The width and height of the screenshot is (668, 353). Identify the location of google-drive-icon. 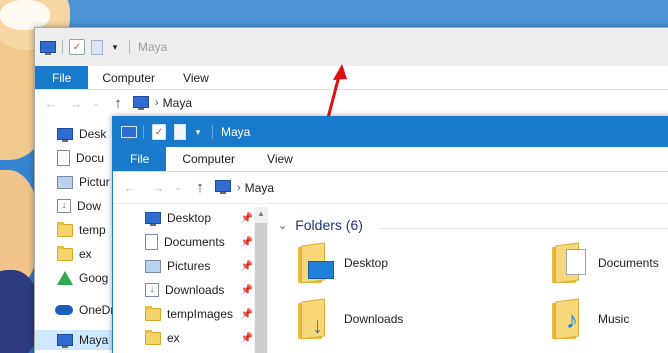
(65, 278).